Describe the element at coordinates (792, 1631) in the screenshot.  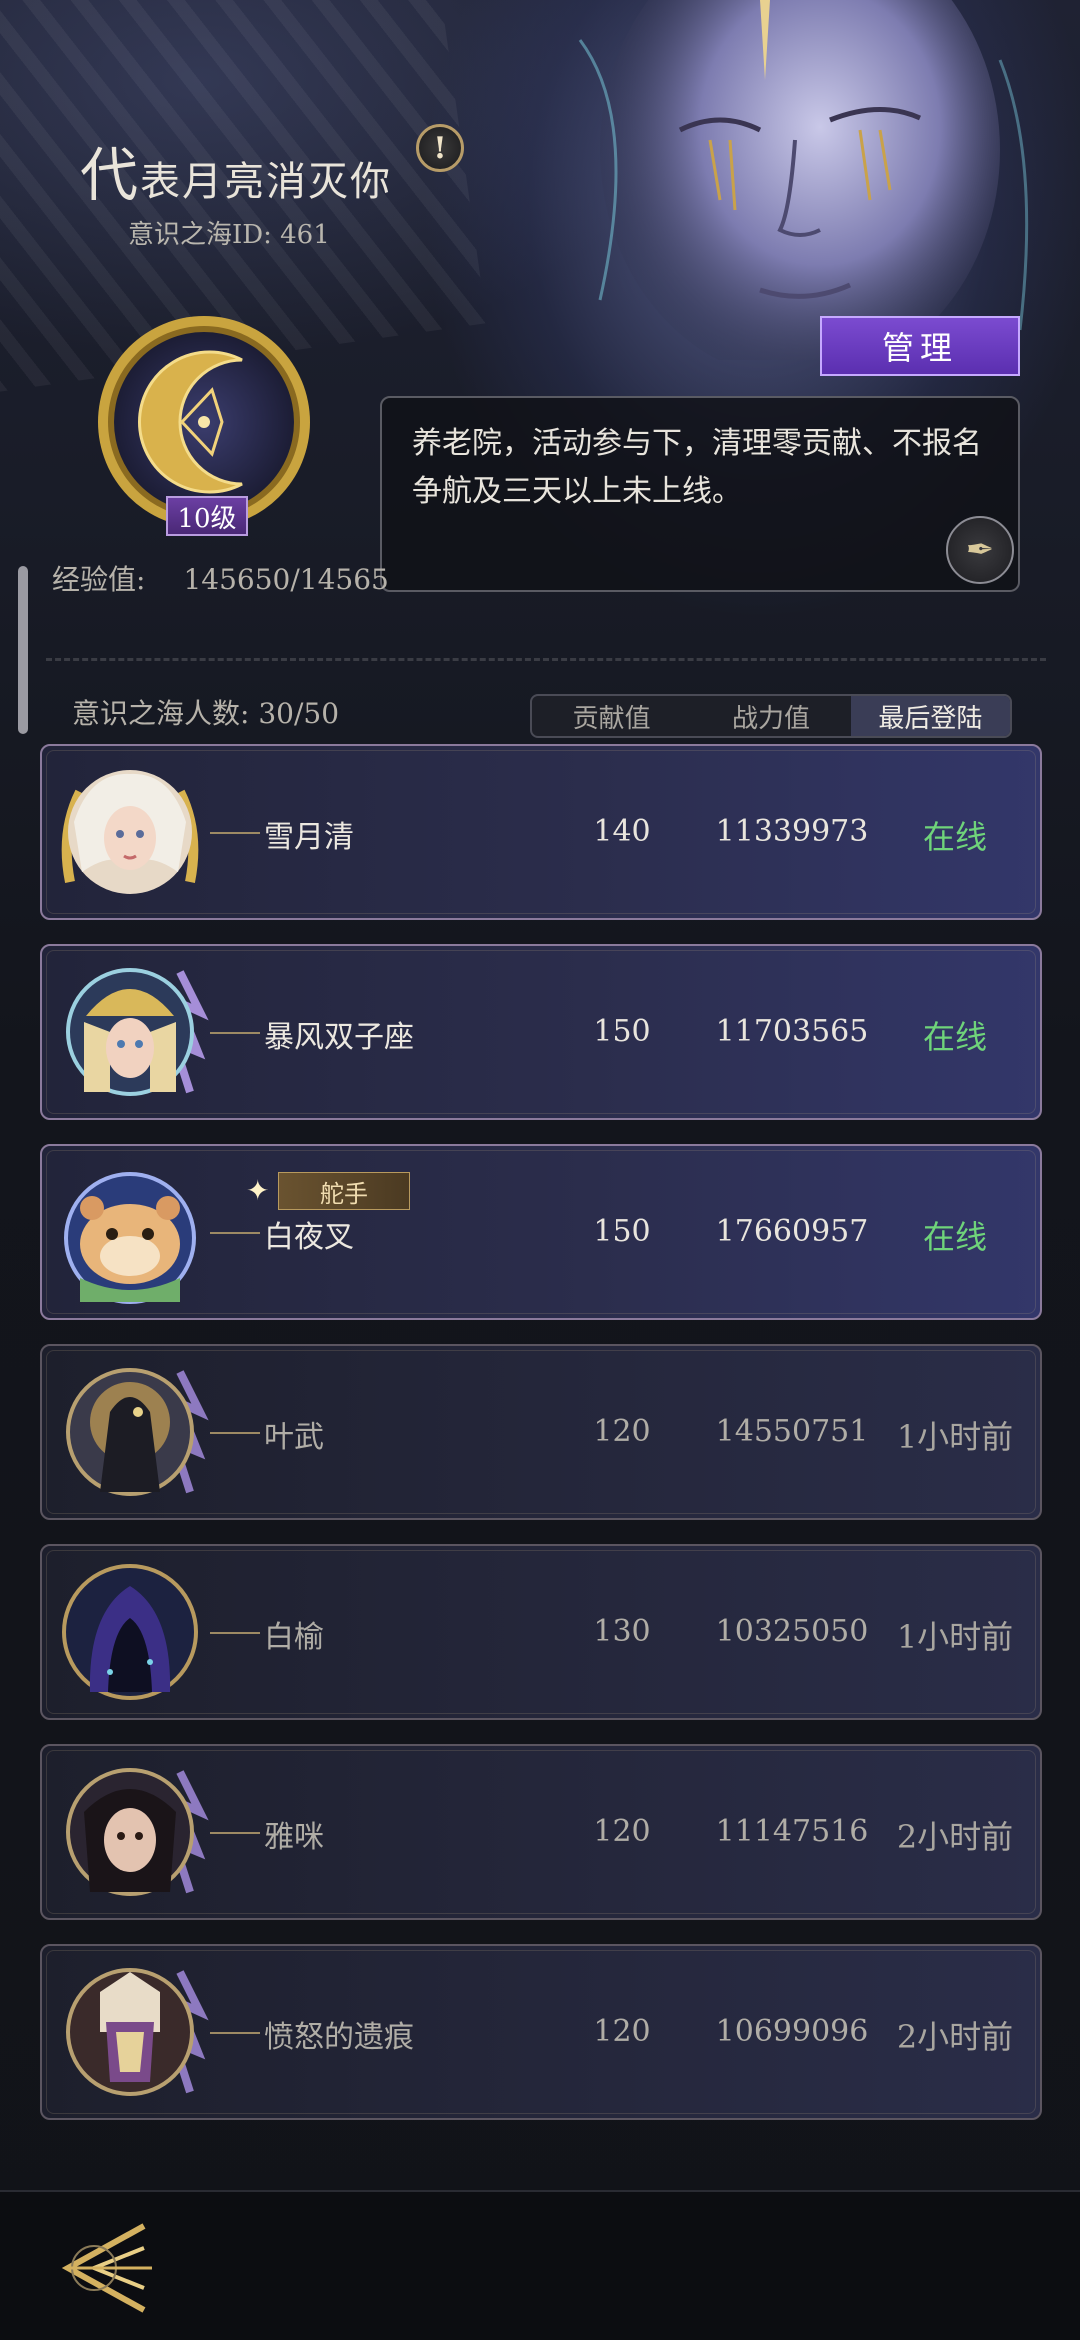
I see `member-power: 10325050` at that location.